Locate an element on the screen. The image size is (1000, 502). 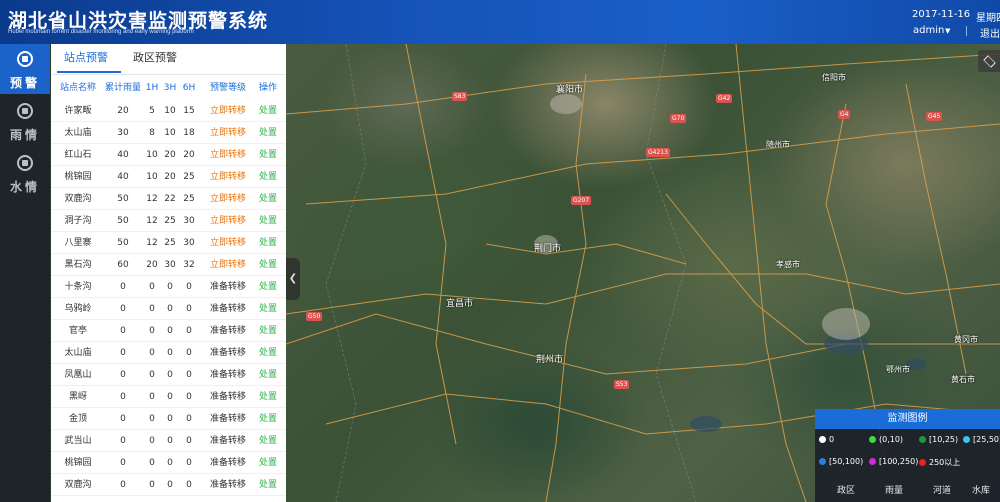
table-row: 桃锦园 40 10 20 25 立即转移 处置 is located at coordinates (168, 177).